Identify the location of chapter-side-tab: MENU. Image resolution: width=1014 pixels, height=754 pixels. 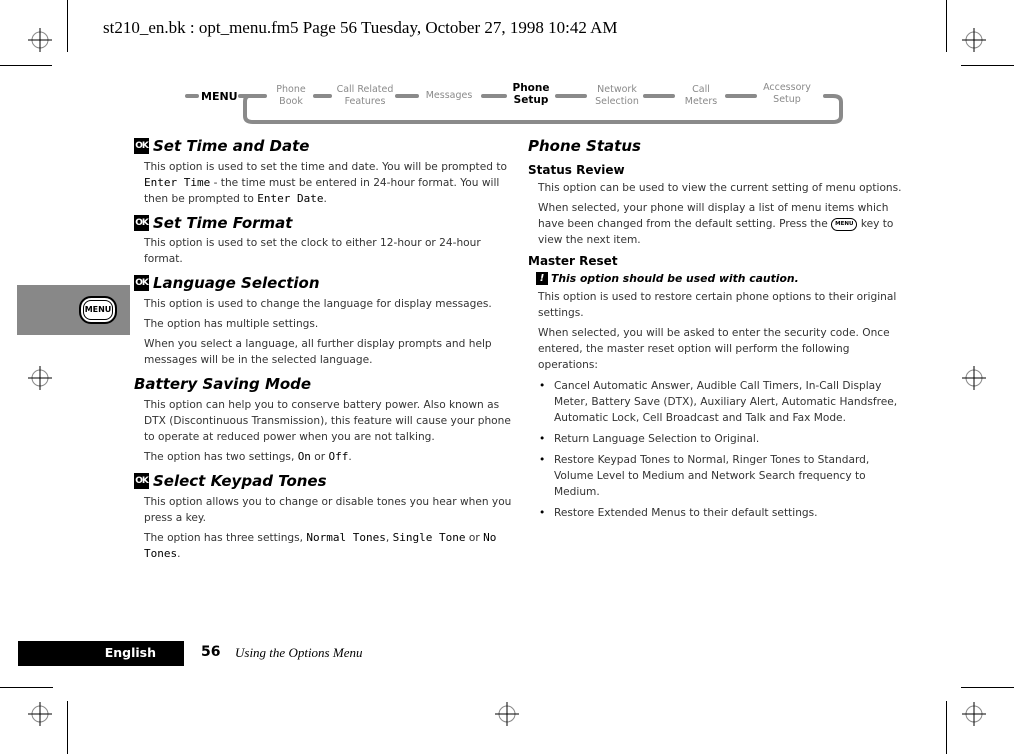
(73, 310).